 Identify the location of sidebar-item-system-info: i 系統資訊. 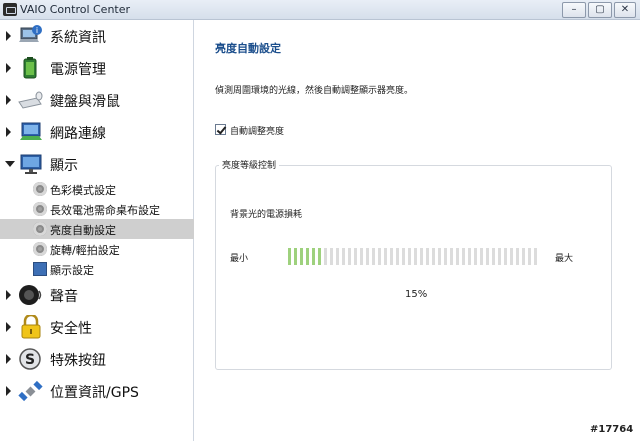
(97, 36).